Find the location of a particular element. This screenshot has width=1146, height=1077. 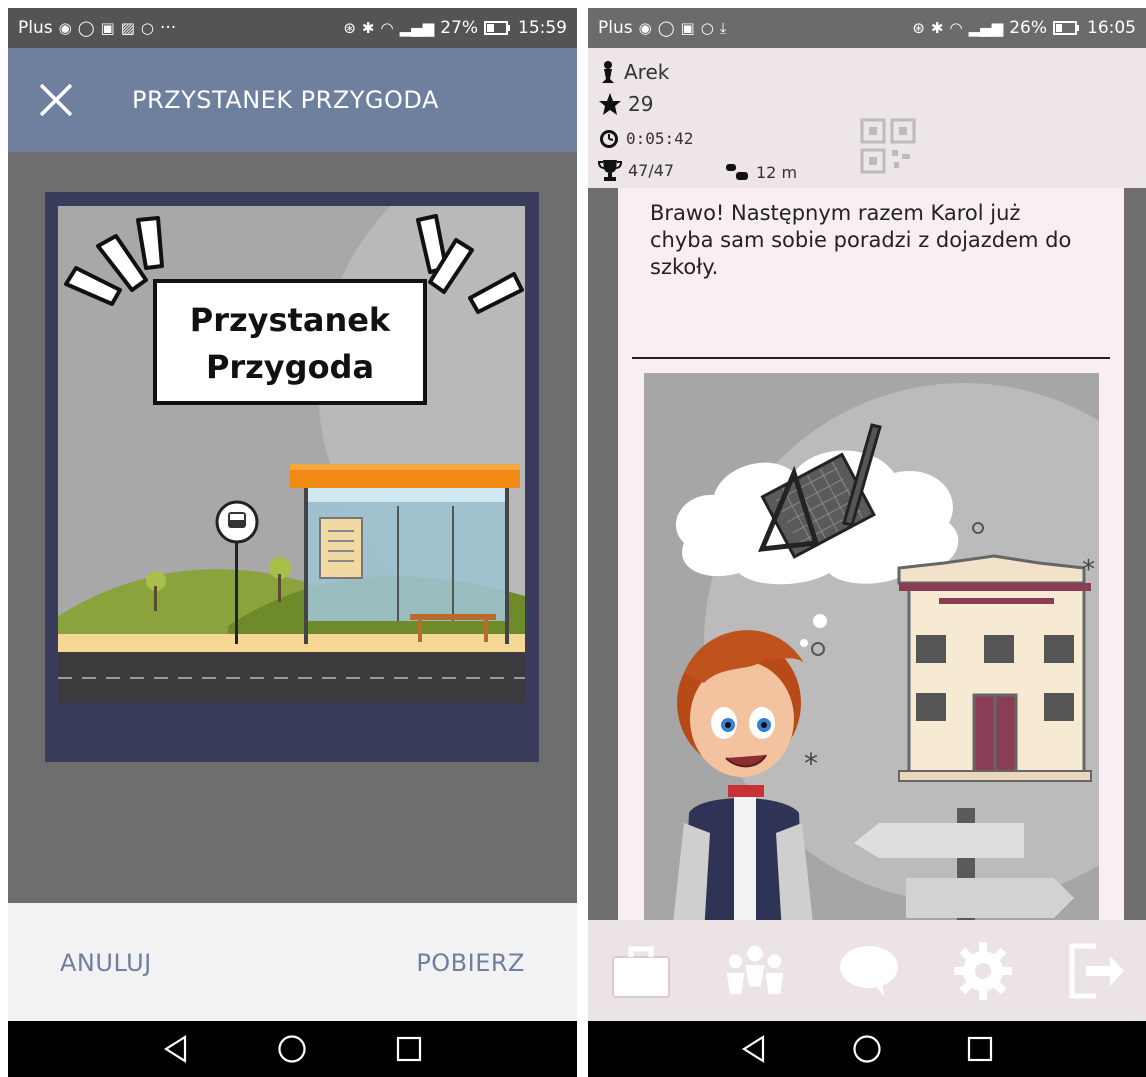

close-button is located at coordinates (56, 100).